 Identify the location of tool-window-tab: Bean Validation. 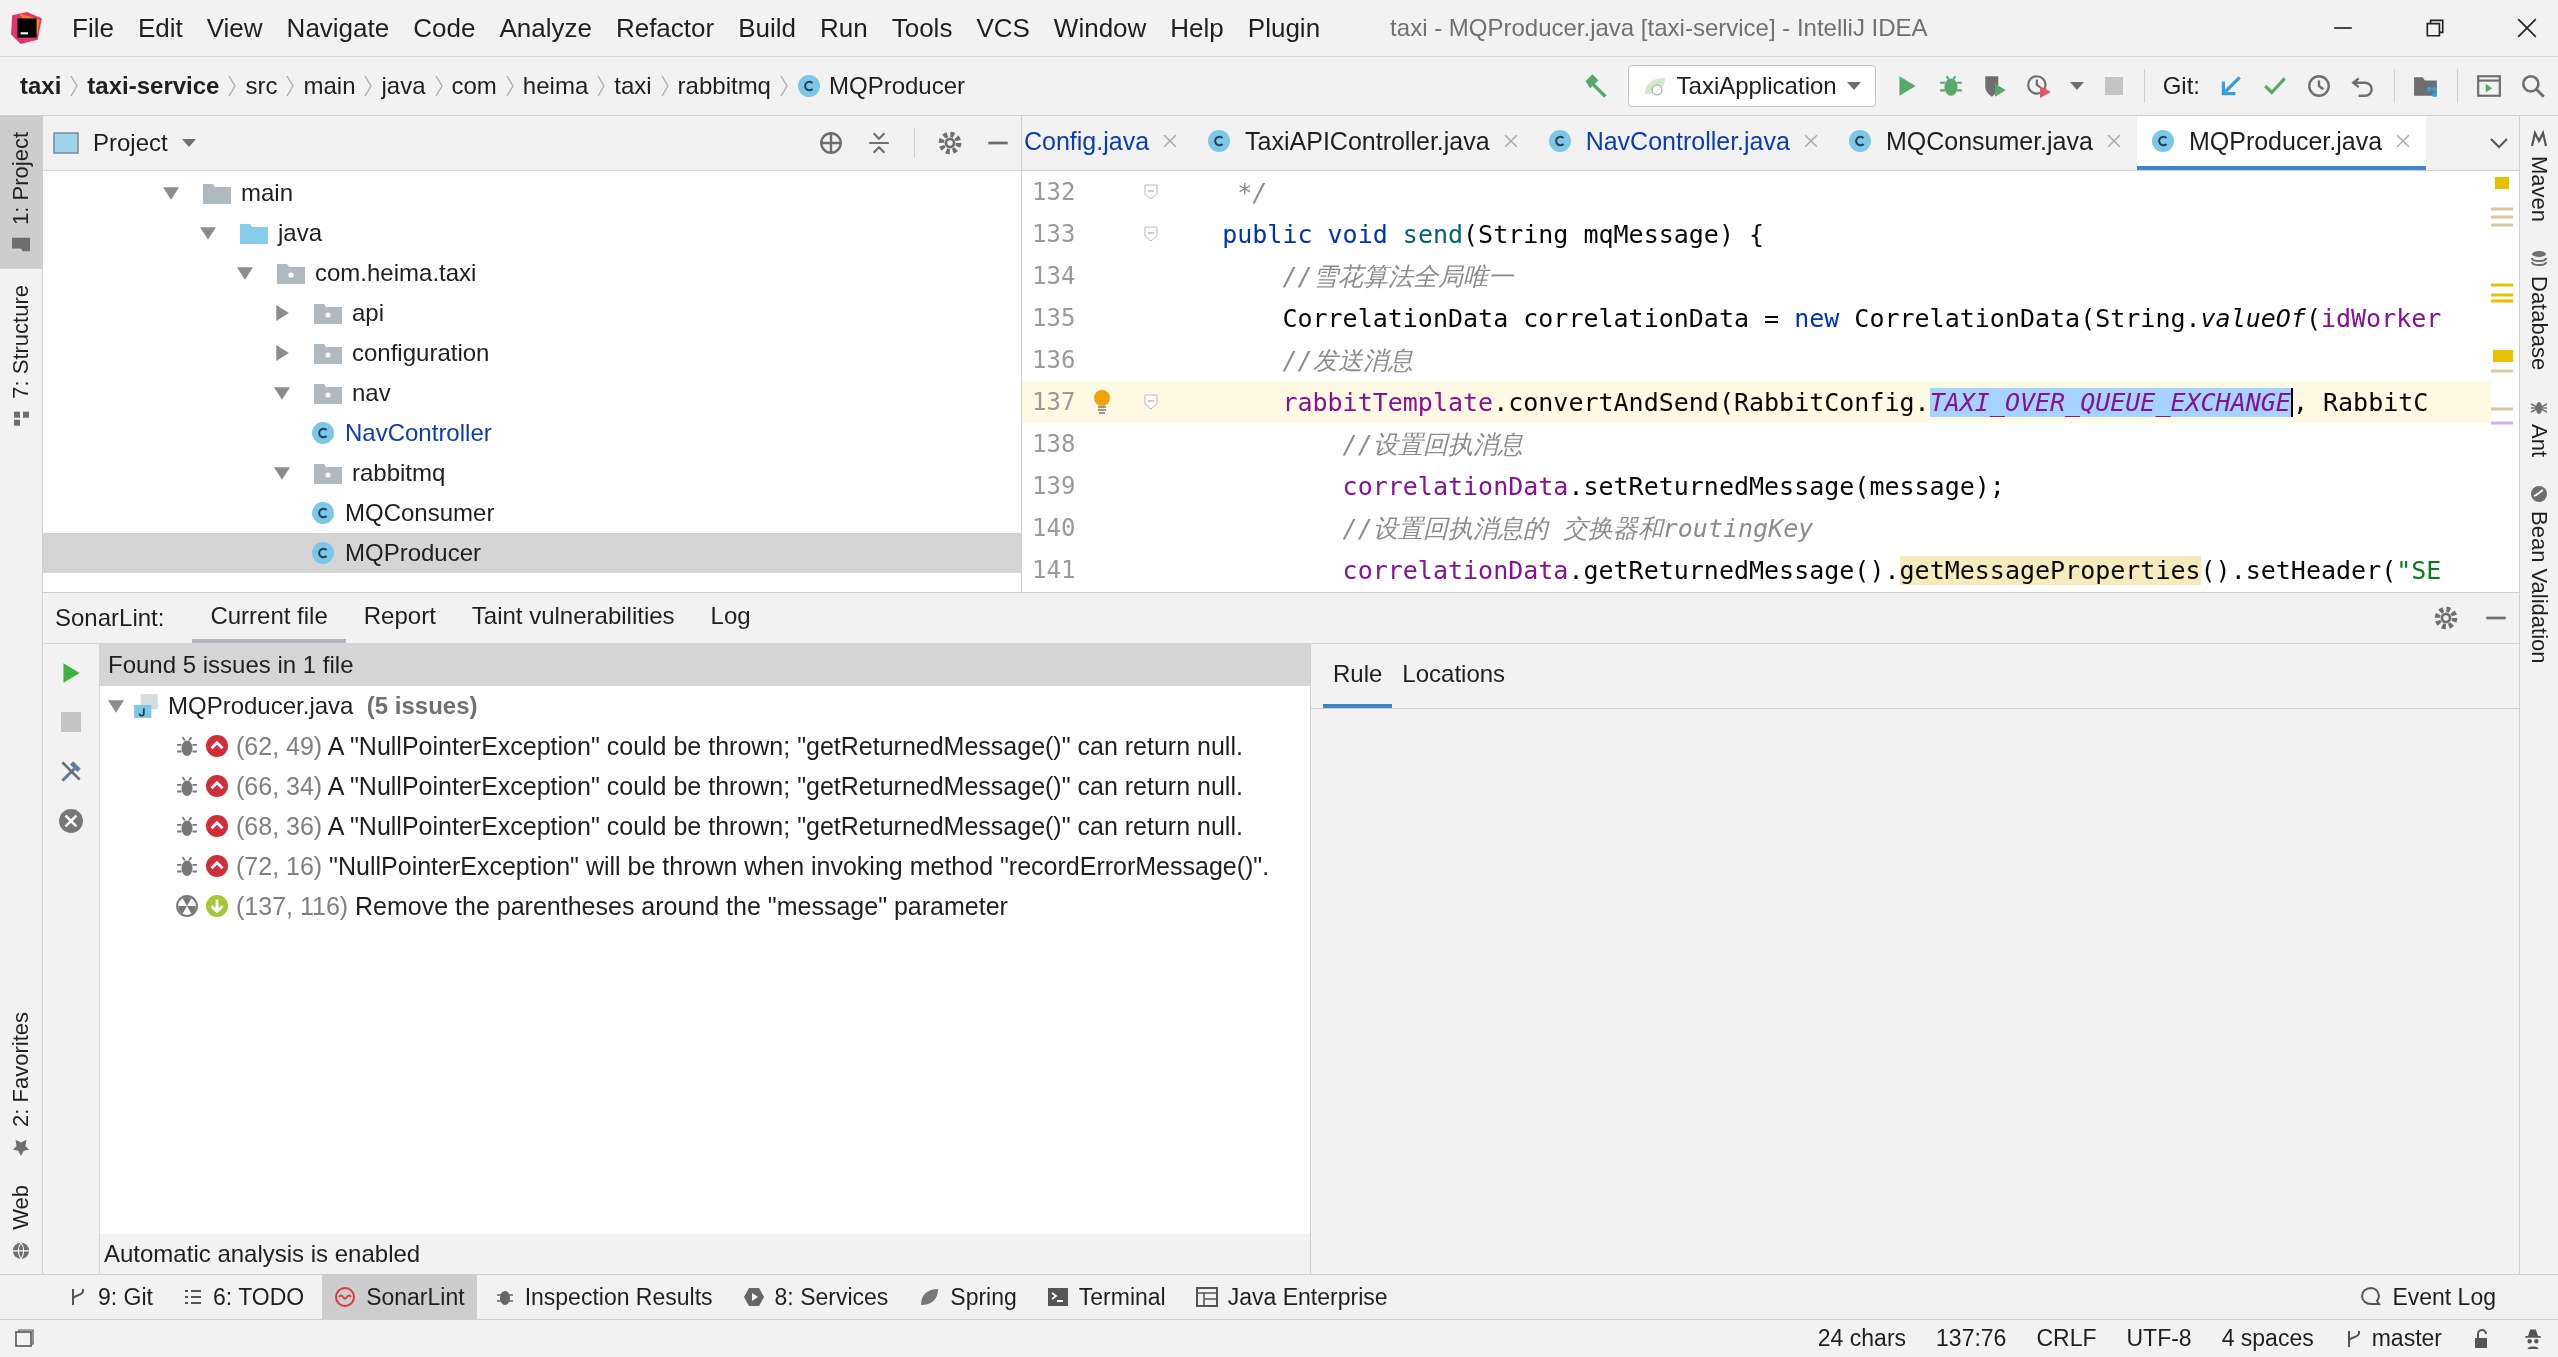
(2539, 574).